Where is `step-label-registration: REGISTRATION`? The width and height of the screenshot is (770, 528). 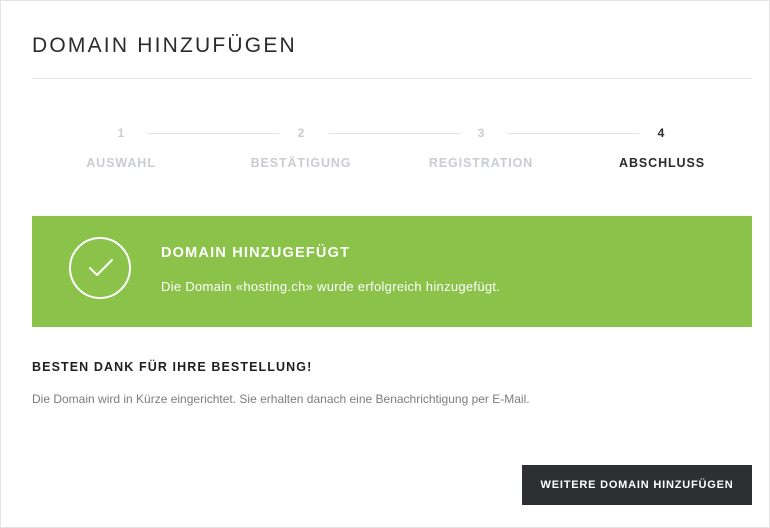
step-label-registration: REGISTRATION is located at coordinates (481, 163).